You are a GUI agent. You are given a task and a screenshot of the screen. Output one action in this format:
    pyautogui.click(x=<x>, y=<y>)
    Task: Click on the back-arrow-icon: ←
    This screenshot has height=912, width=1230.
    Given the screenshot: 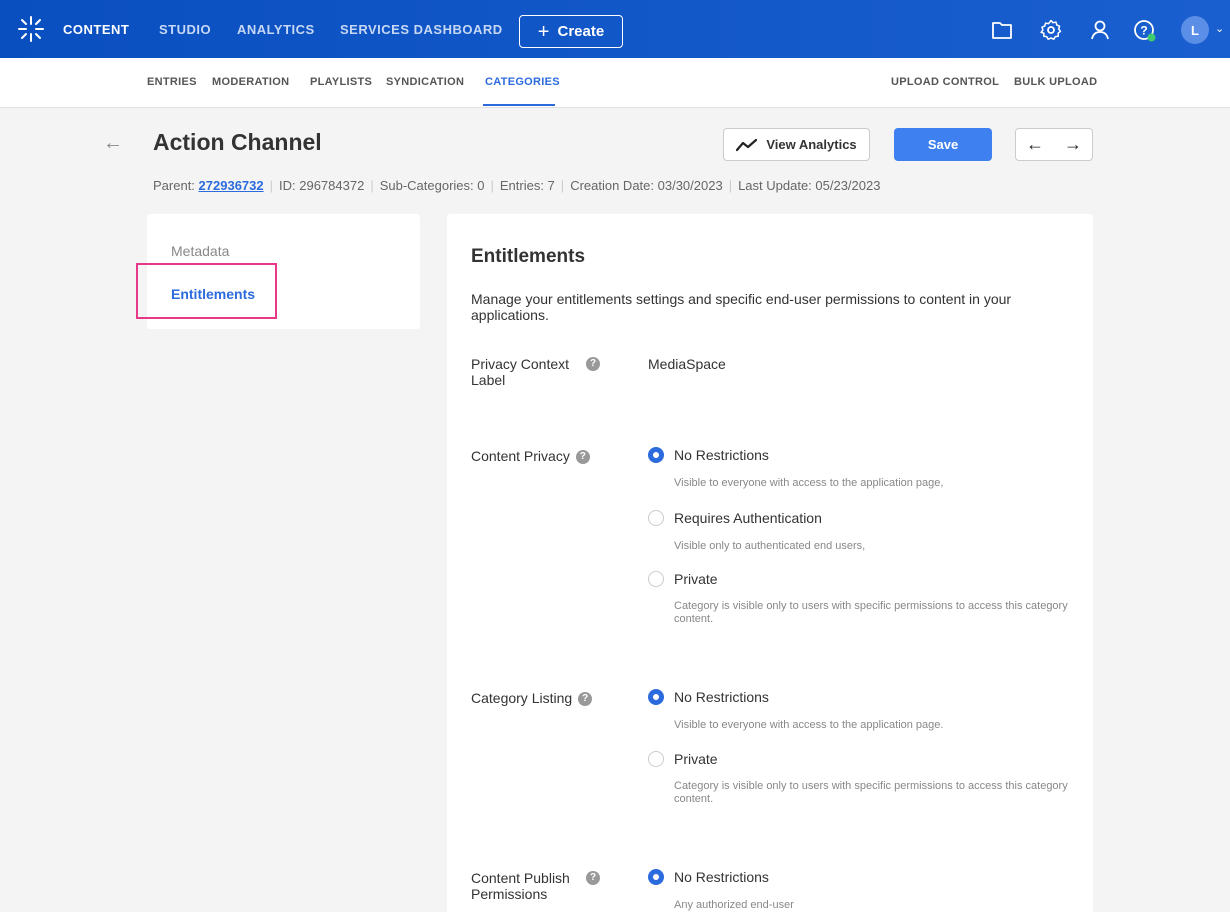 What is the action you would take?
    pyautogui.click(x=113, y=143)
    